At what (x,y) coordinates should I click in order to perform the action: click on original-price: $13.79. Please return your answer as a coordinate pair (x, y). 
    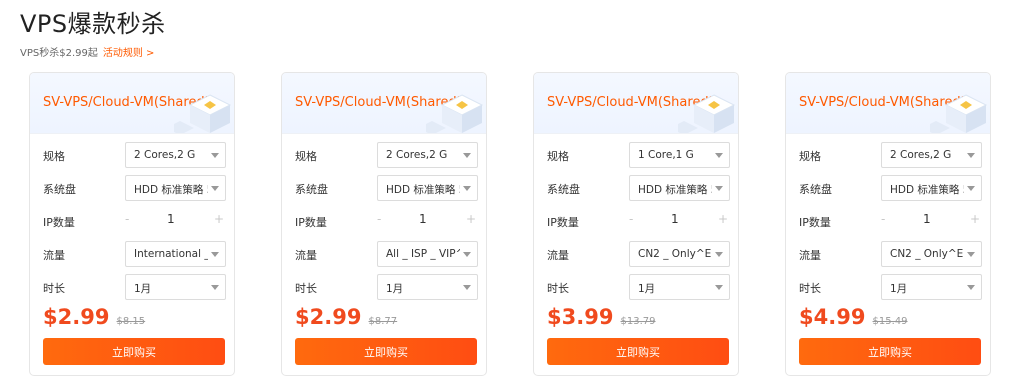
    Looking at the image, I should click on (638, 321).